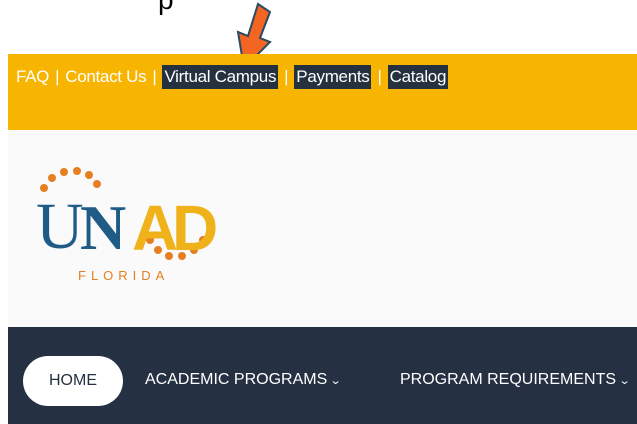 This screenshot has width=637, height=424. Describe the element at coordinates (32, 77) in the screenshot. I see `faq-link: FAQ` at that location.